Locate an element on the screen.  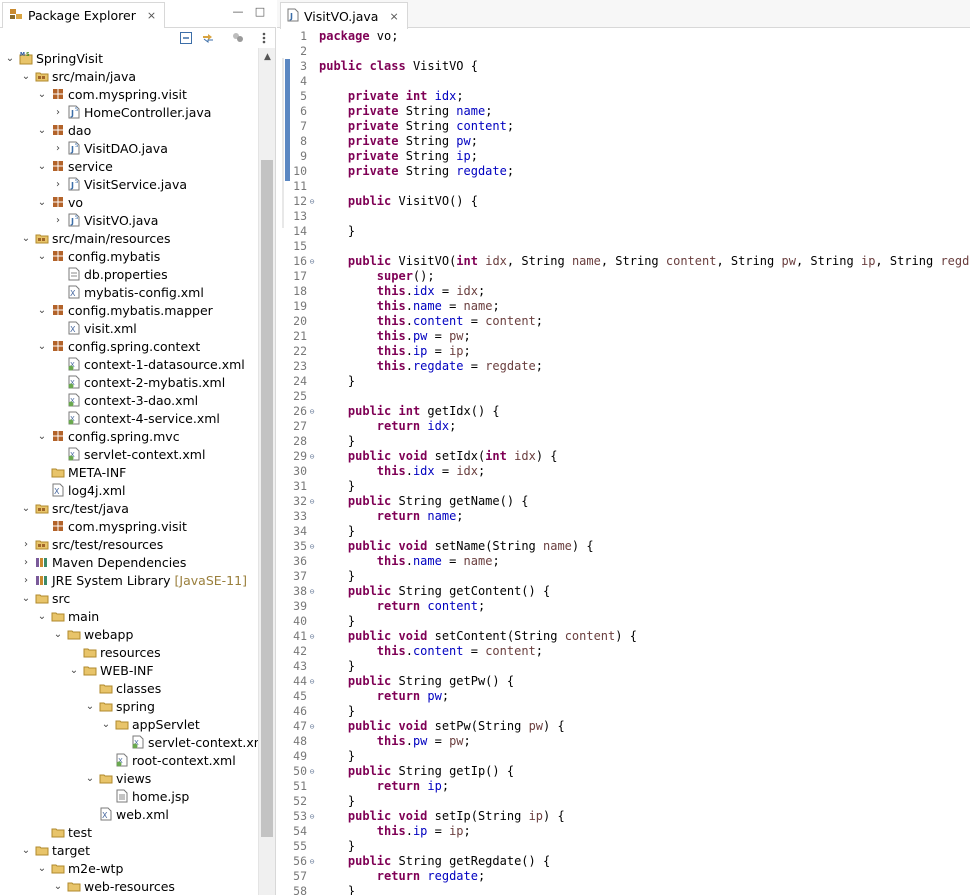
code-line: 58 } is located at coordinates (623, 889).